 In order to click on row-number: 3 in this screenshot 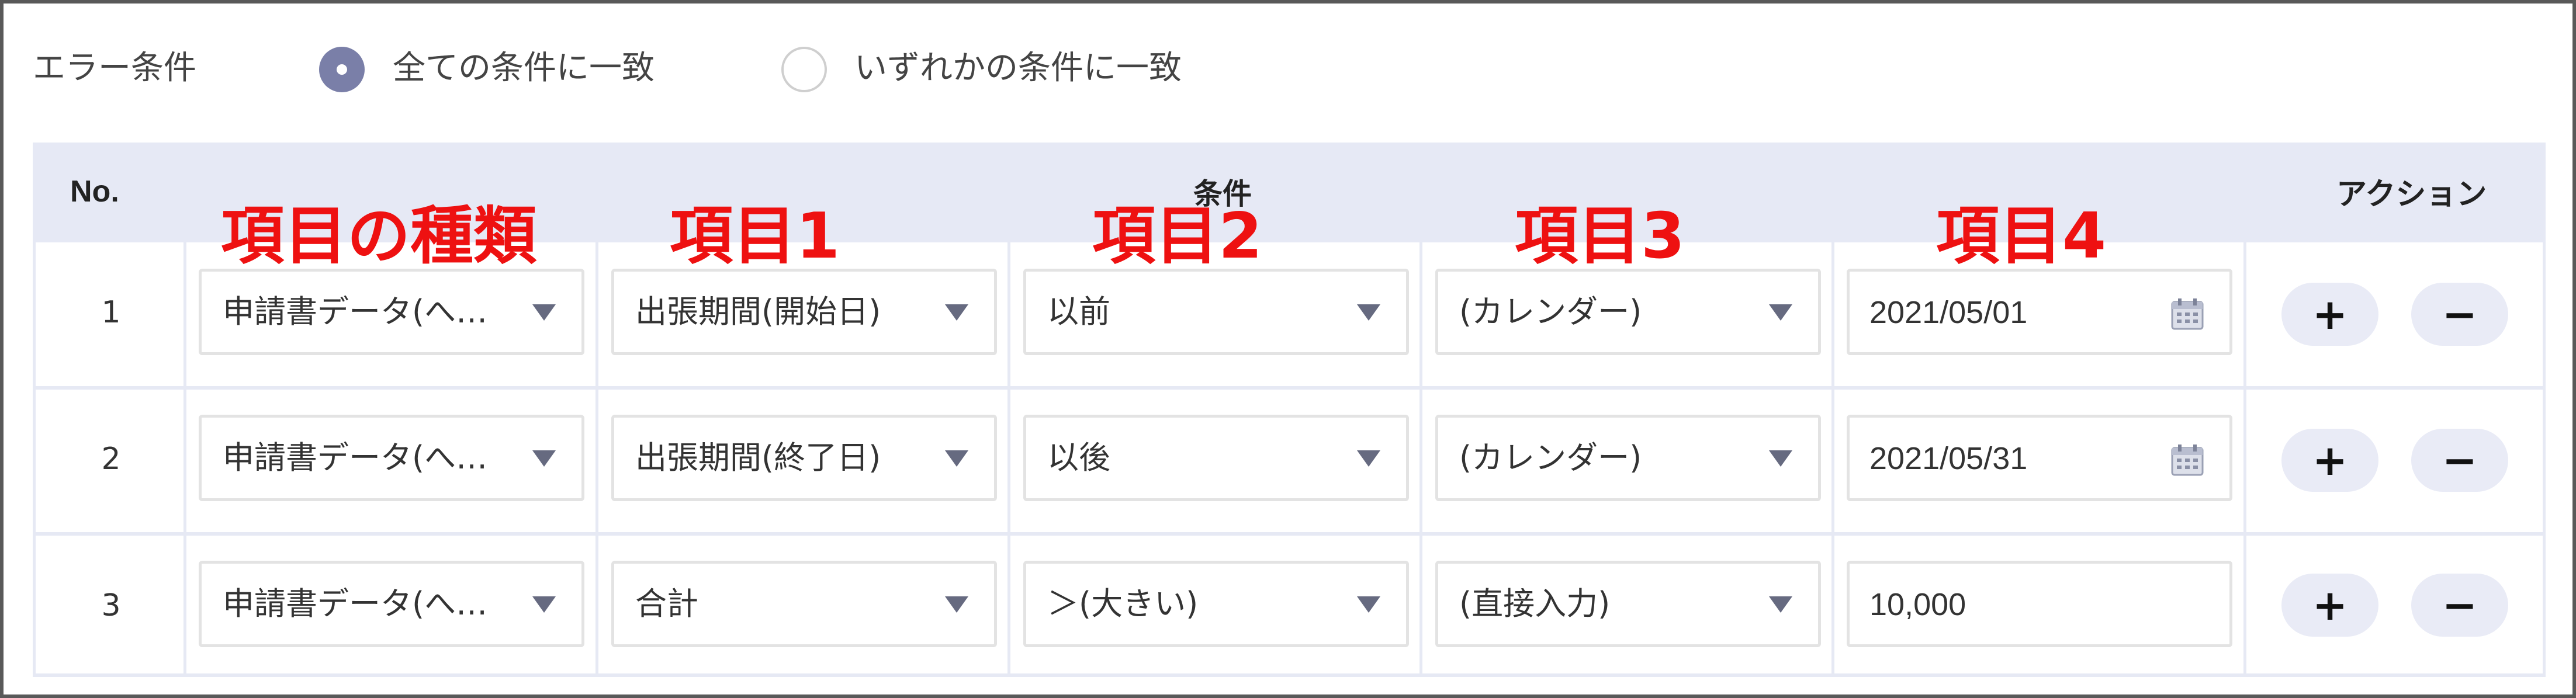, I will do `click(111, 605)`.